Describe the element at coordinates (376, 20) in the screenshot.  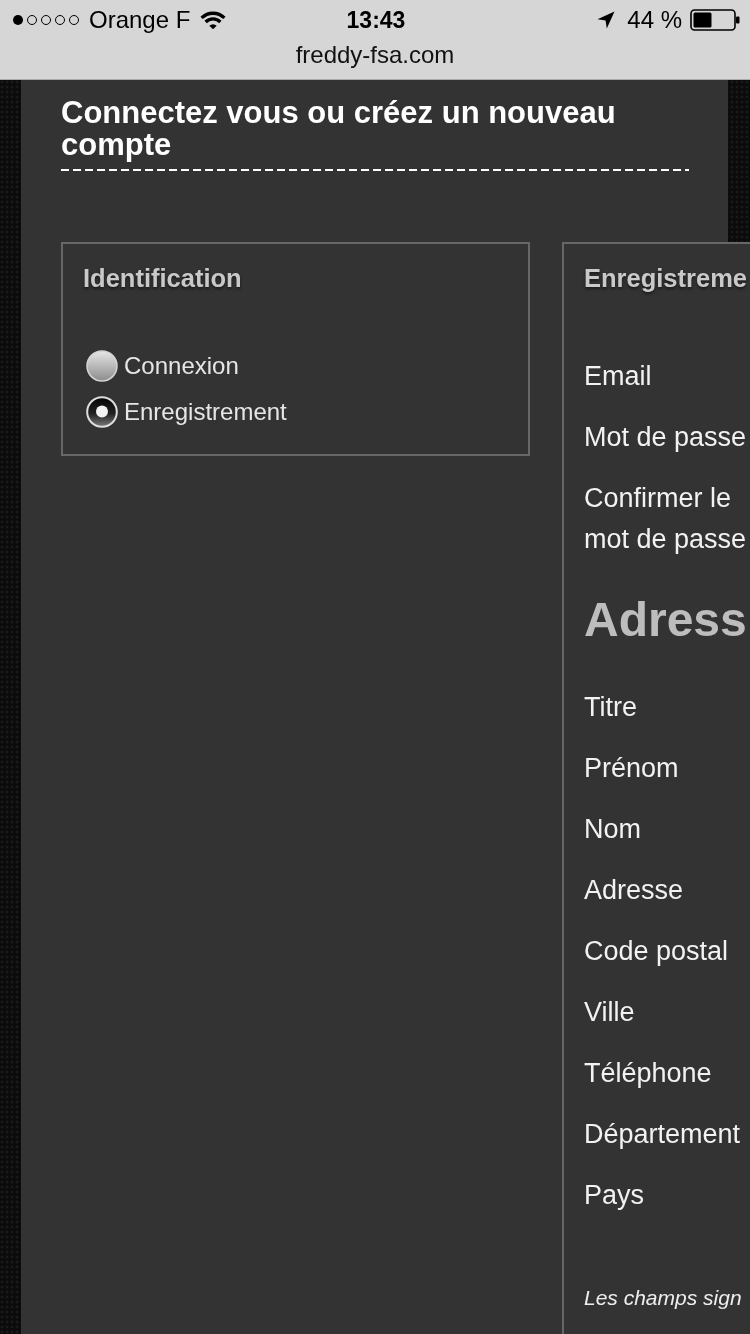
I see `clock-time: 13:43` at that location.